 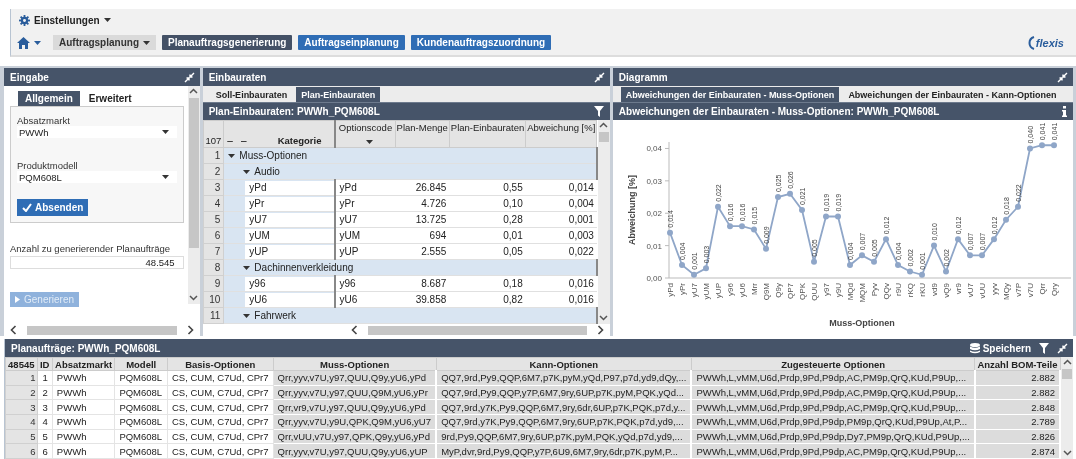 What do you see at coordinates (251, 94) in the screenshot?
I see `tab: Soll-Einbauraten` at bounding box center [251, 94].